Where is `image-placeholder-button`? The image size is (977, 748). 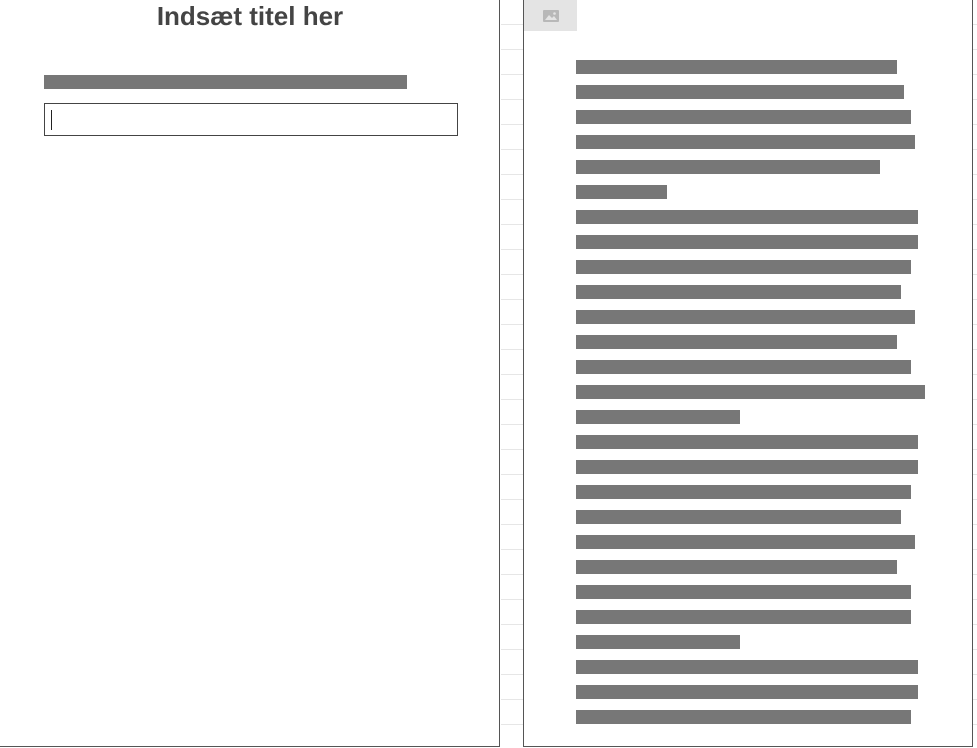 image-placeholder-button is located at coordinates (550, 15).